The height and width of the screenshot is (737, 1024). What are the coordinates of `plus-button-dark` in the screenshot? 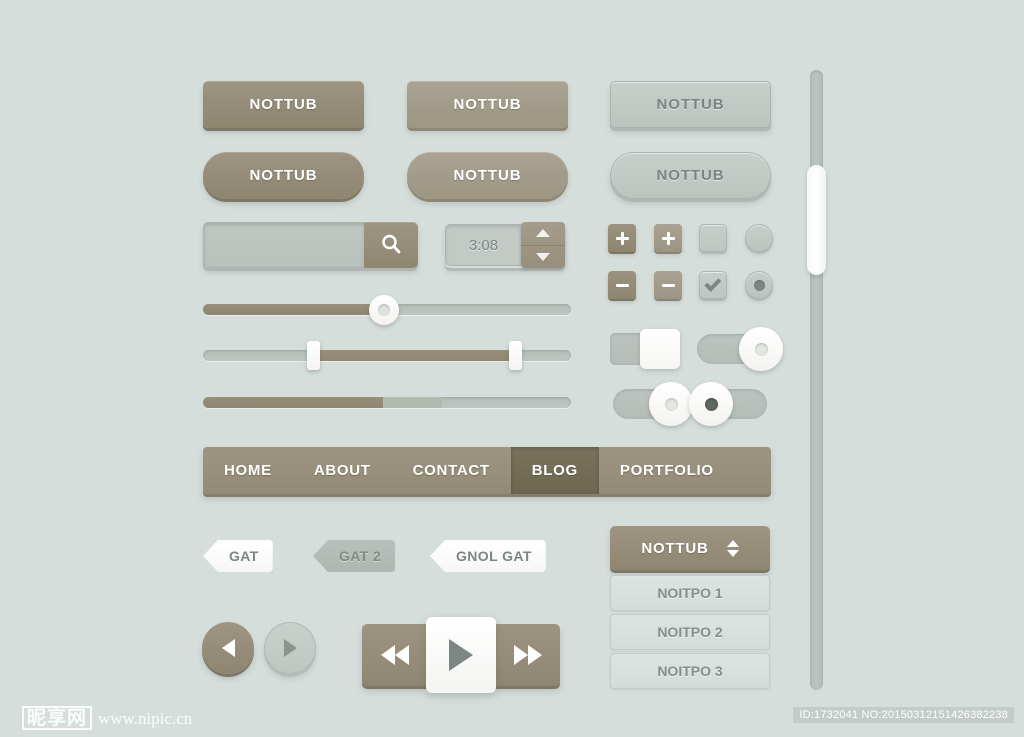 It's located at (622, 238).